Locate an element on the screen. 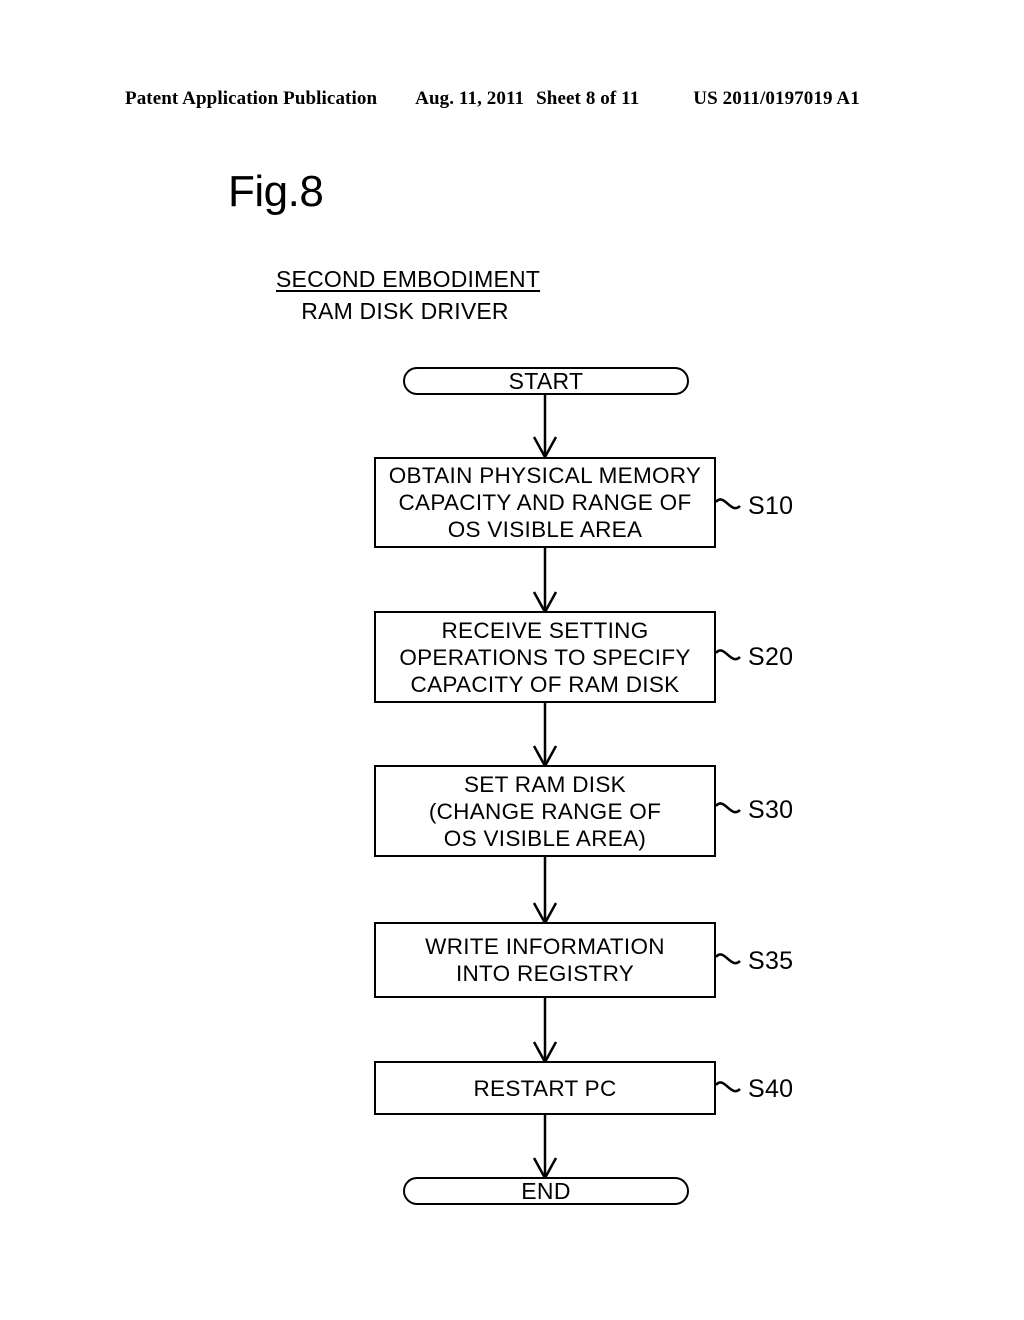  flow-node-start: START is located at coordinates (546, 381).